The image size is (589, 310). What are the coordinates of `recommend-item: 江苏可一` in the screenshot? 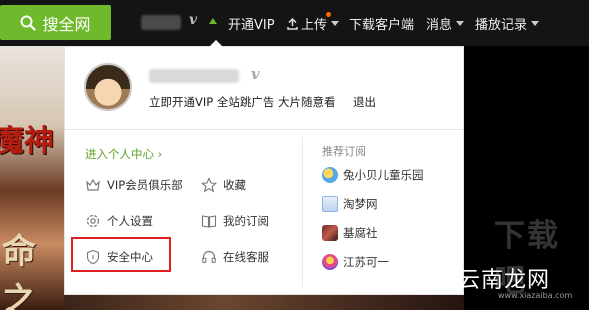 It's located at (355, 262).